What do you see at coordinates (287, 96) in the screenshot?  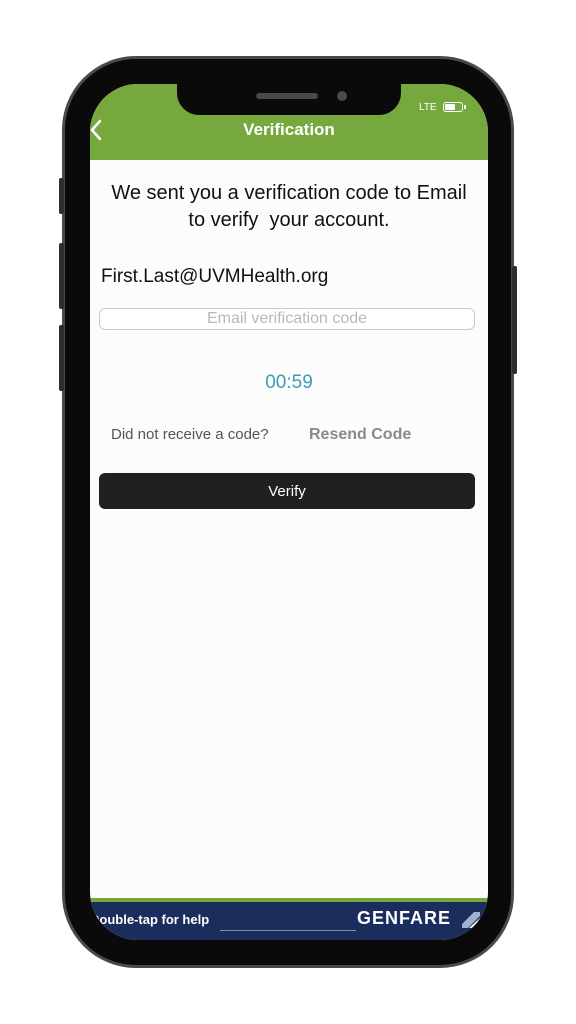 I see `speaker-grille` at bounding box center [287, 96].